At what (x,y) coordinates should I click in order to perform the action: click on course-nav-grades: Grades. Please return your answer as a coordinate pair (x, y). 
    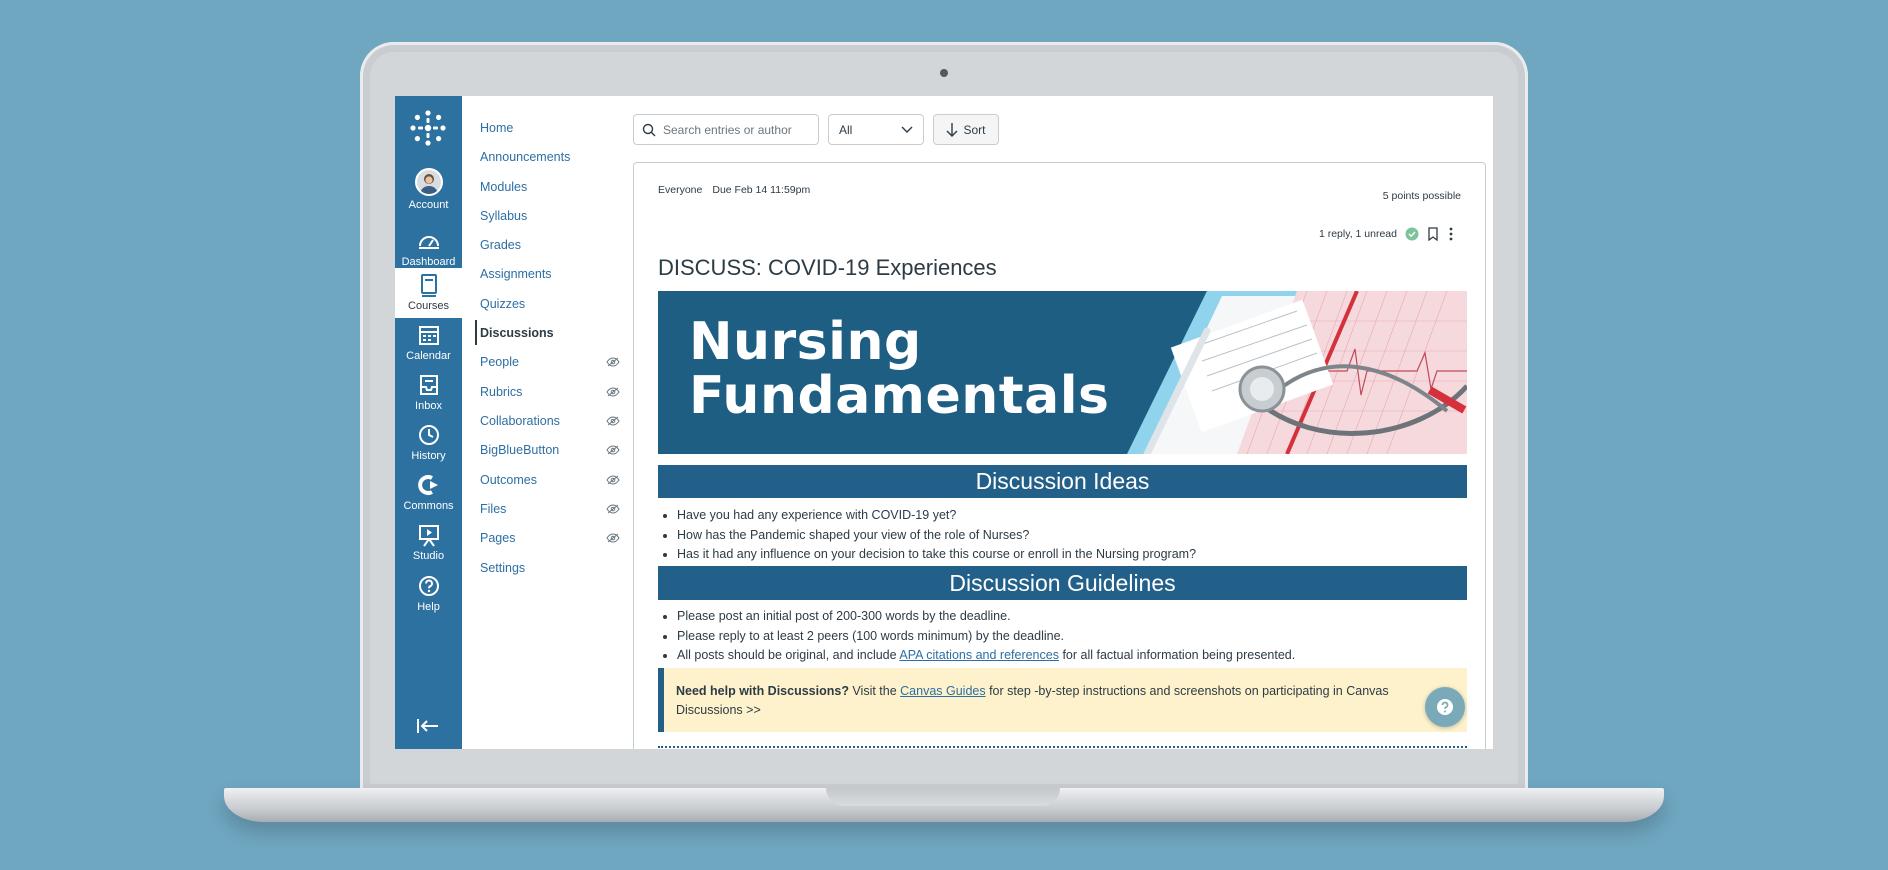
    Looking at the image, I should click on (550, 245).